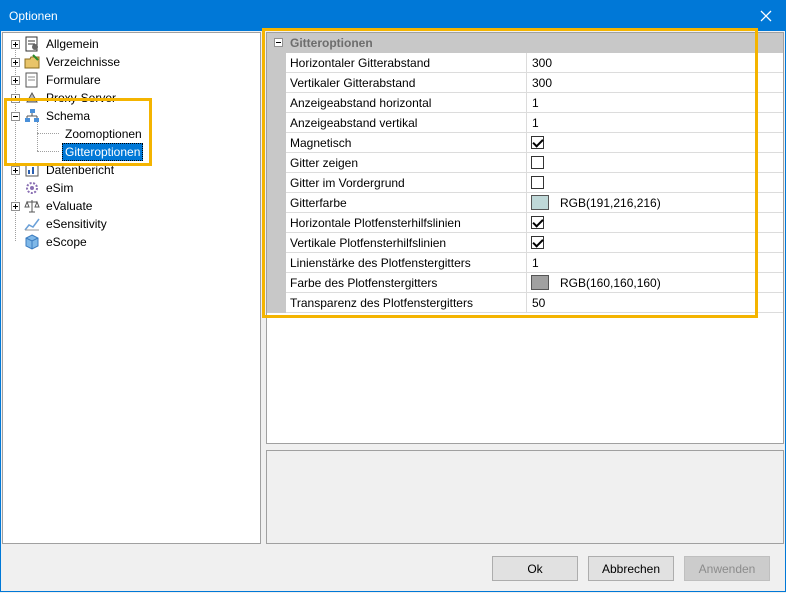  Describe the element at coordinates (59, 188) in the screenshot. I see `tree-item-esim: eSim` at that location.